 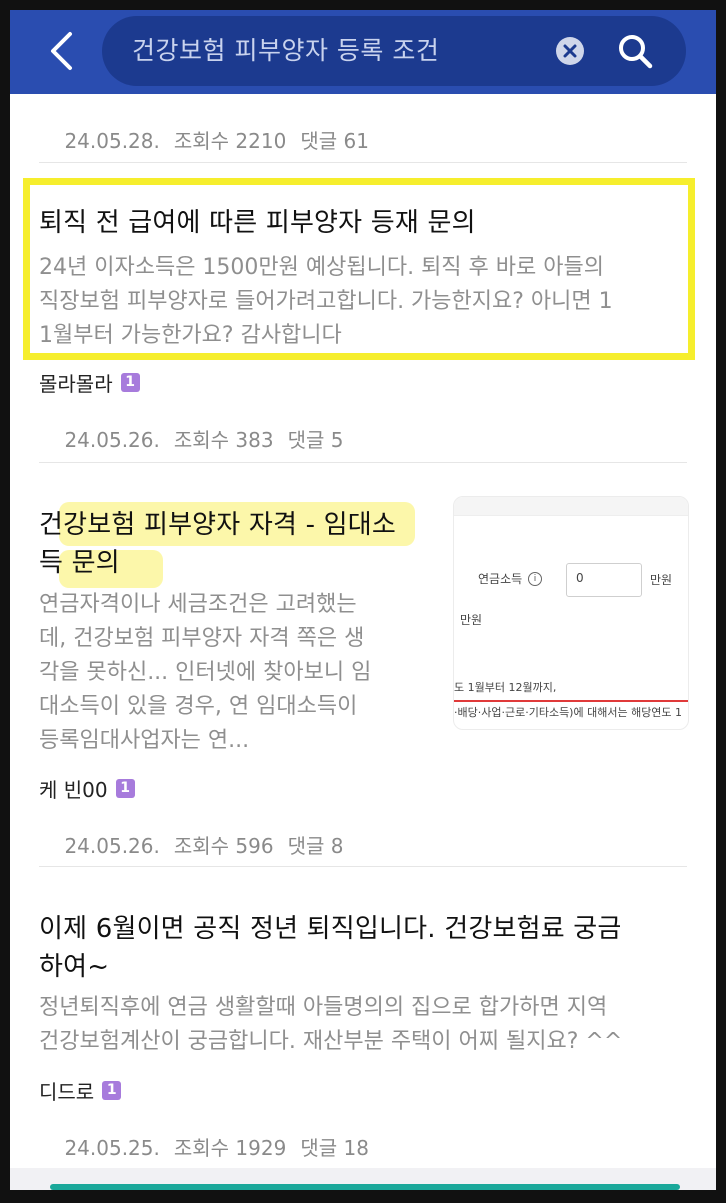 What do you see at coordinates (321, 267) in the screenshot?
I see `snippet-line: 24년 이자소득은 1500만원 예상됩니다. 퇴직 후 바로 아들의` at bounding box center [321, 267].